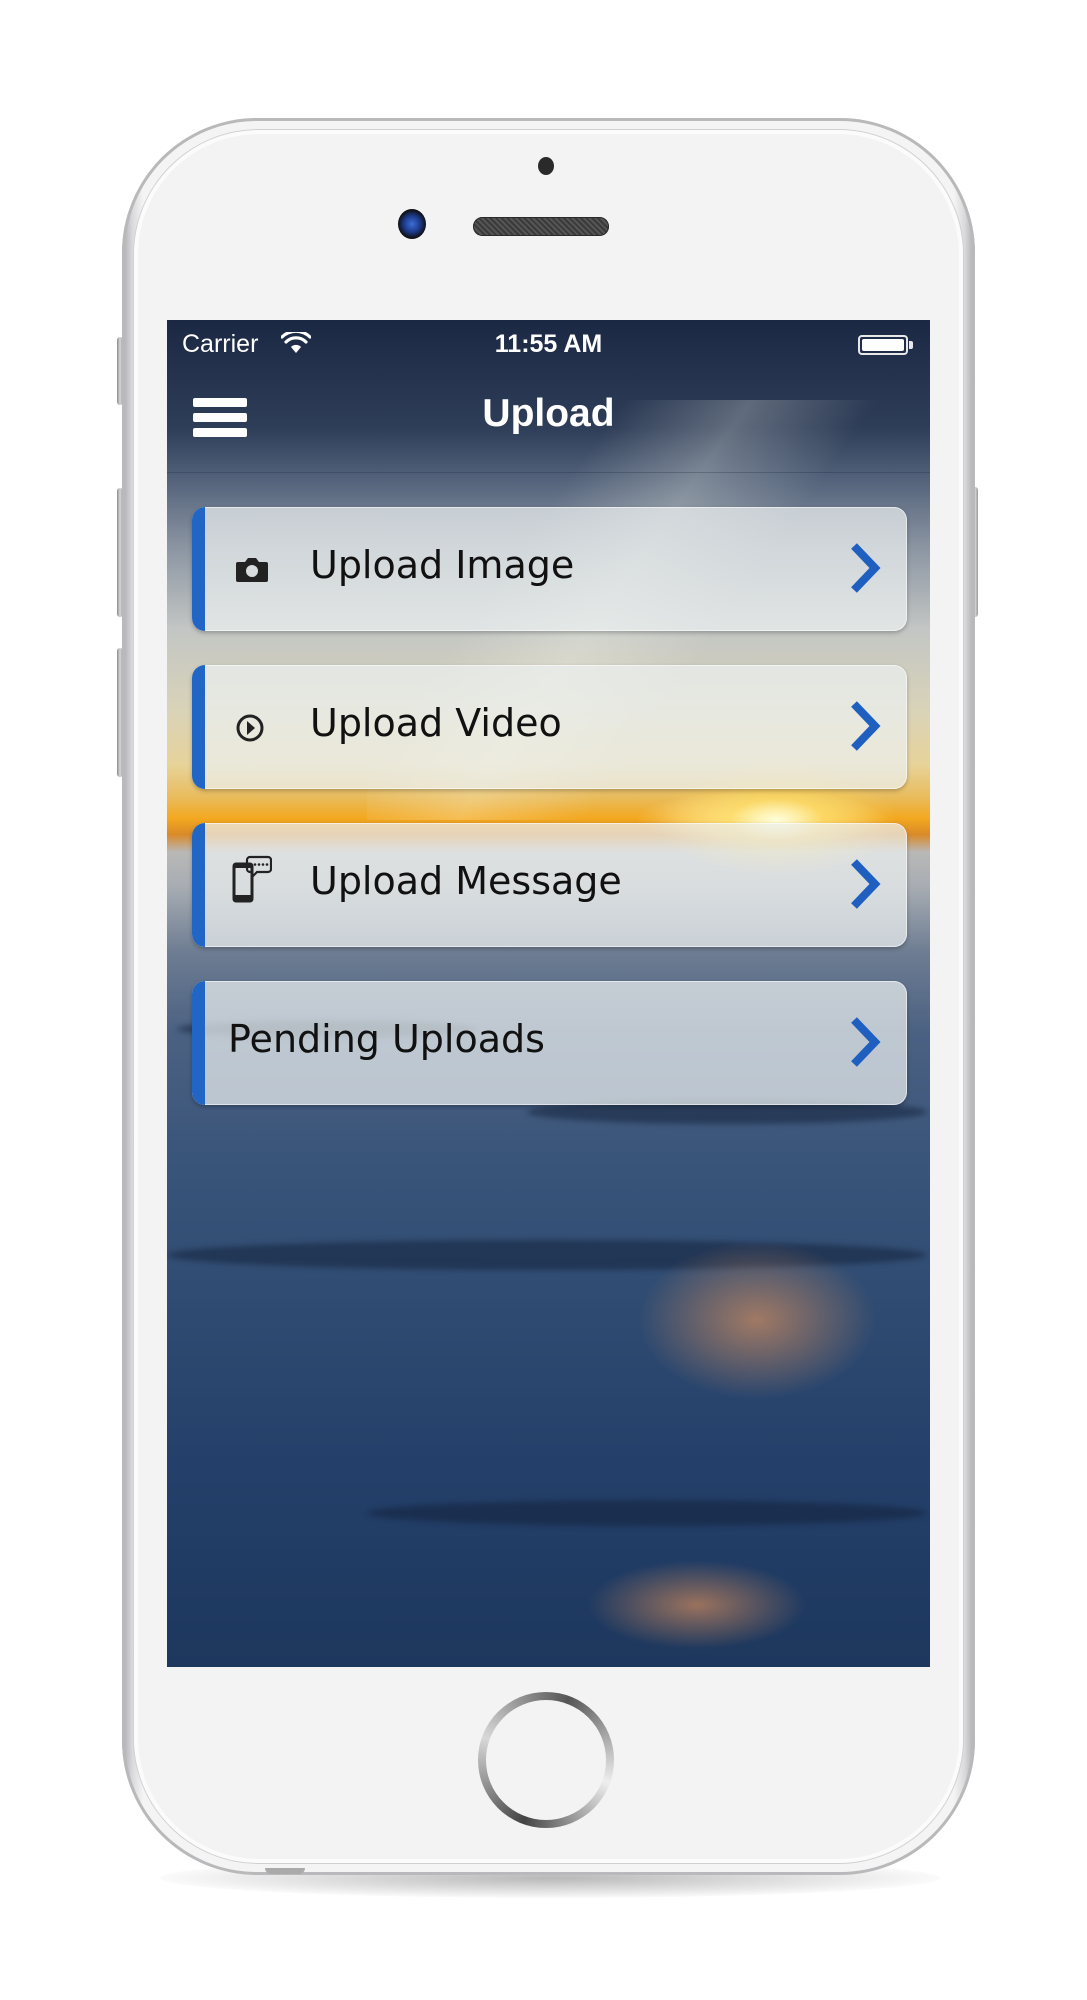  I want to click on phone-message-icon, so click(252, 879).